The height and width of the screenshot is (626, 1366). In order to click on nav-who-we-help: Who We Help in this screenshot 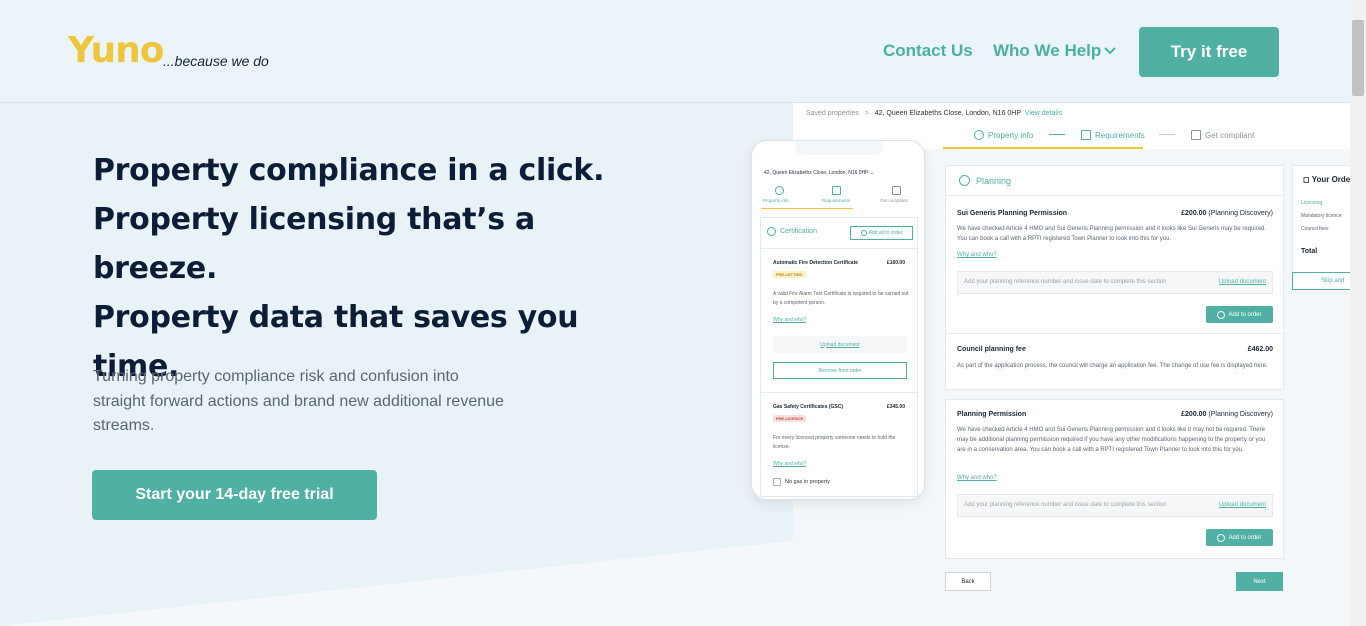, I will do `click(1047, 51)`.